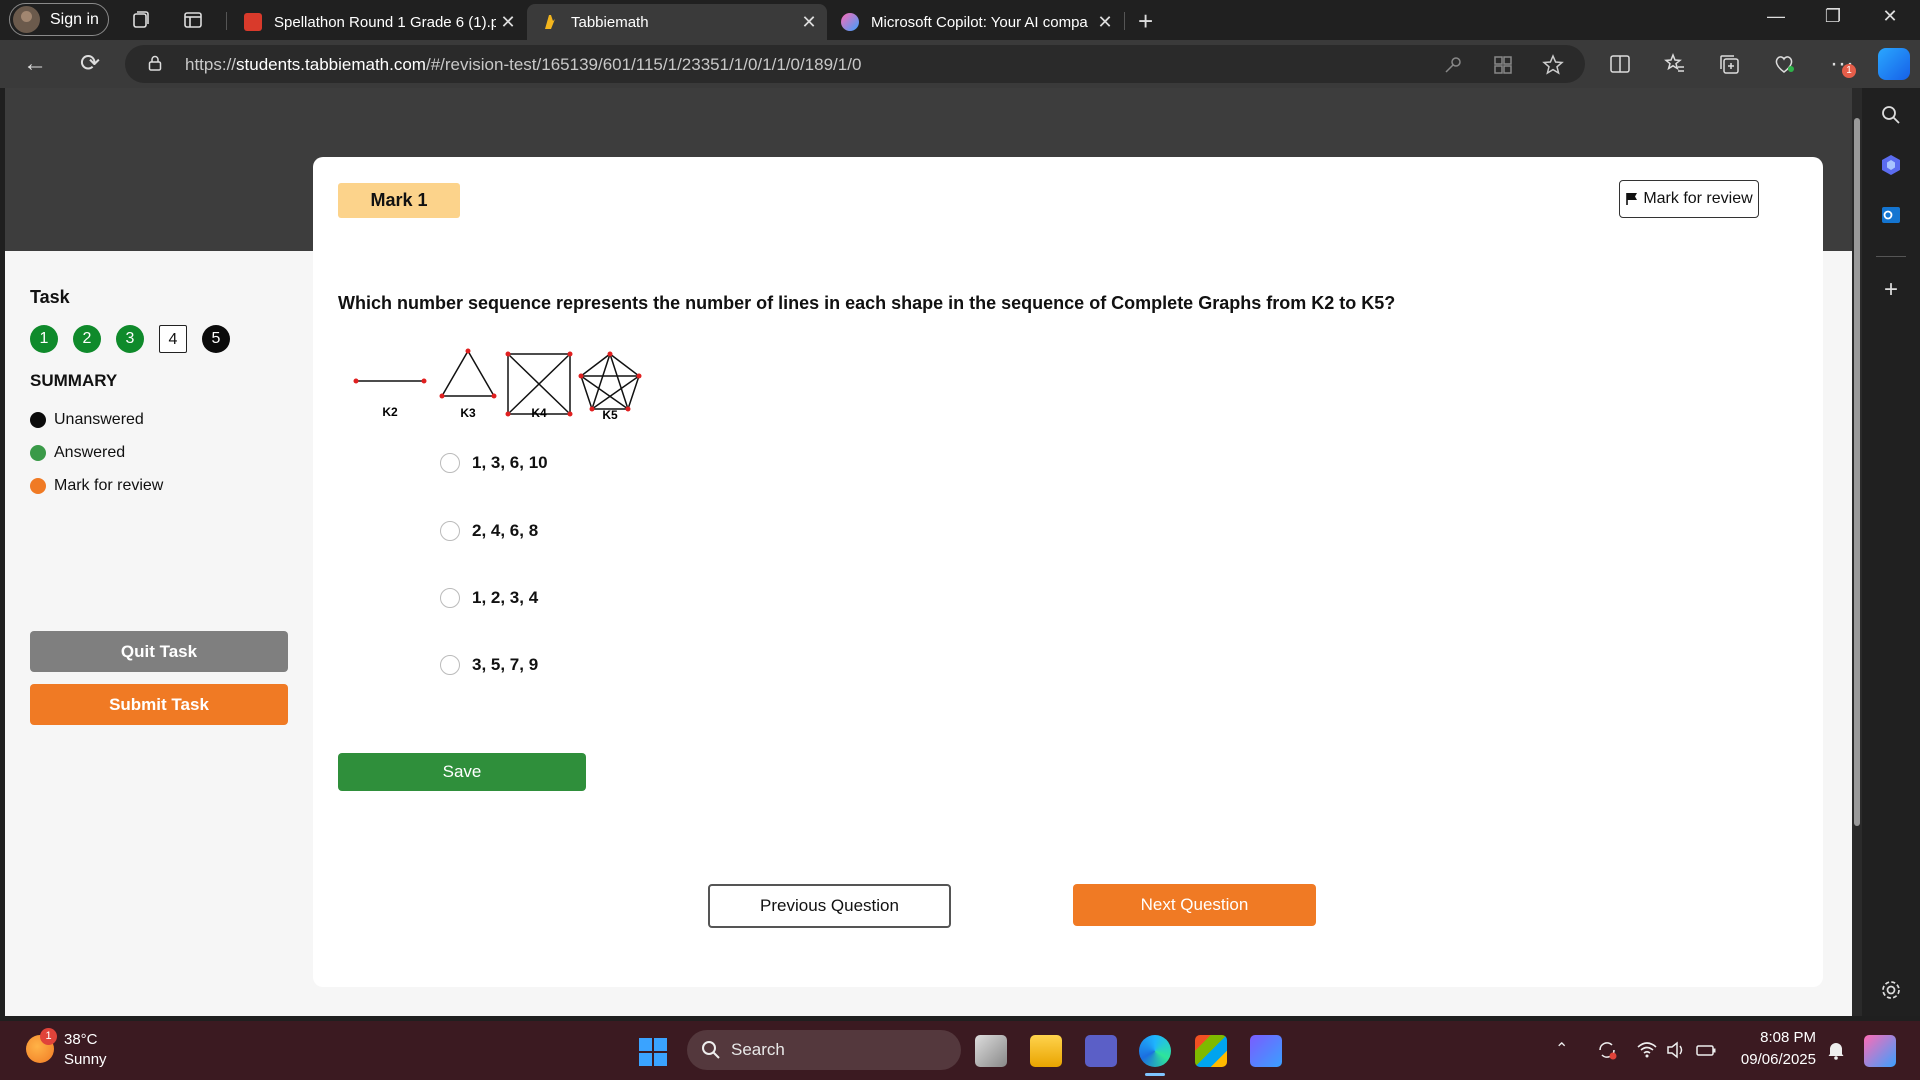  I want to click on favorite-star-icon, so click(1553, 65).